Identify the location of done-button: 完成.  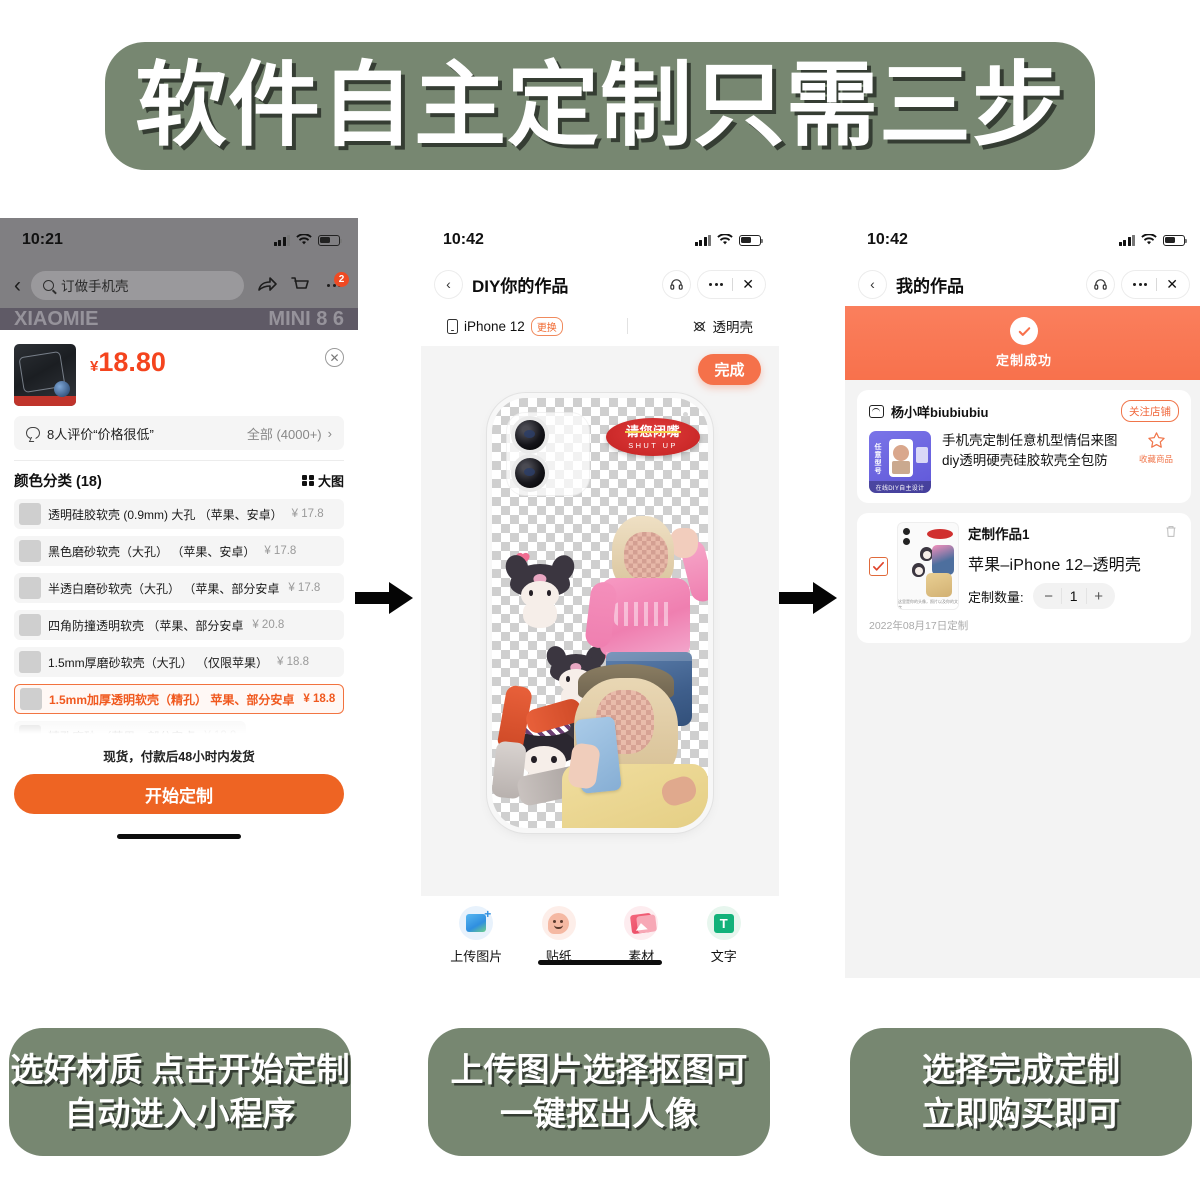
(729, 369).